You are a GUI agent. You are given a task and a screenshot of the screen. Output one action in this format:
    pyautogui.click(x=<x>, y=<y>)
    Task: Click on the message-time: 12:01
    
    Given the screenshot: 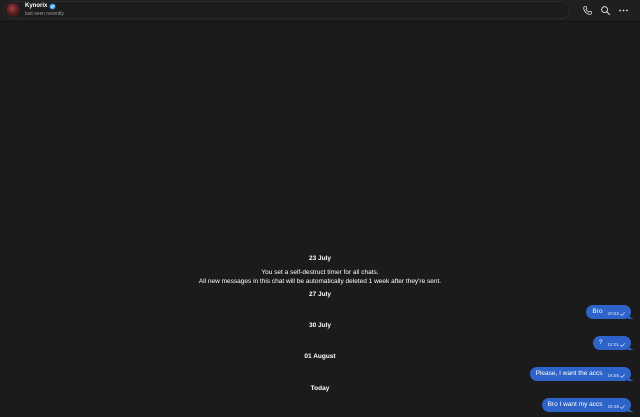 What is the action you would take?
    pyautogui.click(x=613, y=344)
    